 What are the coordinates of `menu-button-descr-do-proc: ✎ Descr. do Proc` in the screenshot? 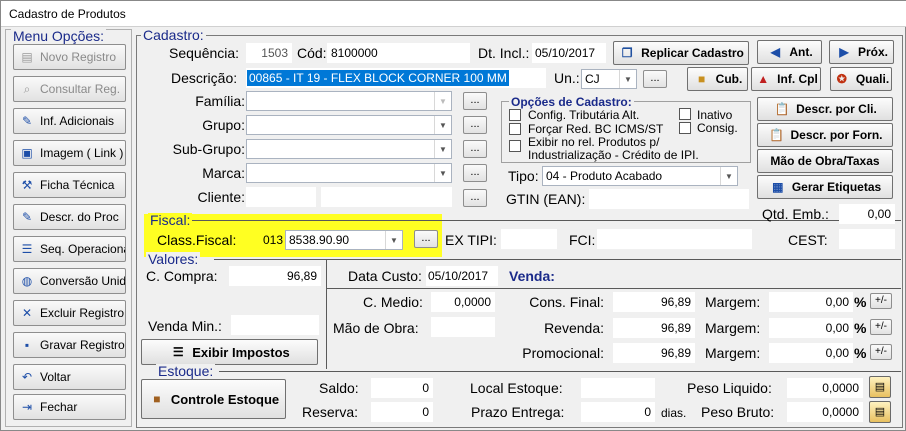 It's located at (69, 217).